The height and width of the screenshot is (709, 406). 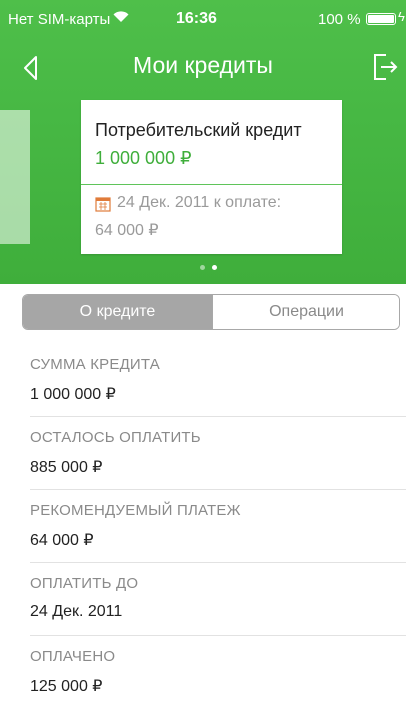 What do you see at coordinates (203, 453) in the screenshot?
I see `detail-row-remaining: ОСТАЛОСЬ ОПЛАТИТЬ 885 000 ₽` at bounding box center [203, 453].